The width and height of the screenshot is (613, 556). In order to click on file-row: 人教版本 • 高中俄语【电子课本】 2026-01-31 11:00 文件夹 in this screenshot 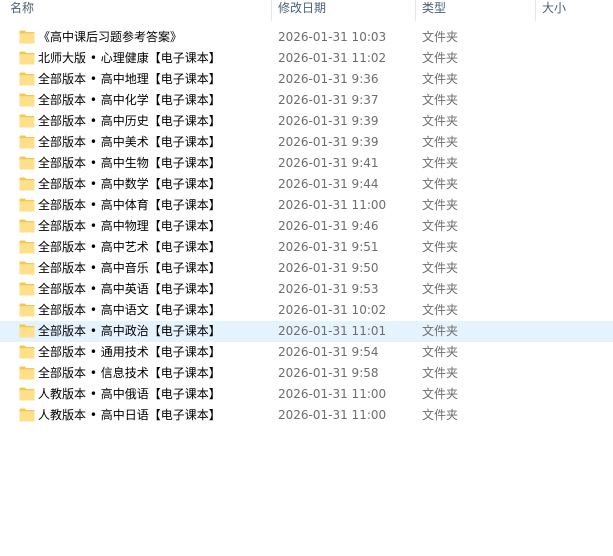, I will do `click(306, 394)`.